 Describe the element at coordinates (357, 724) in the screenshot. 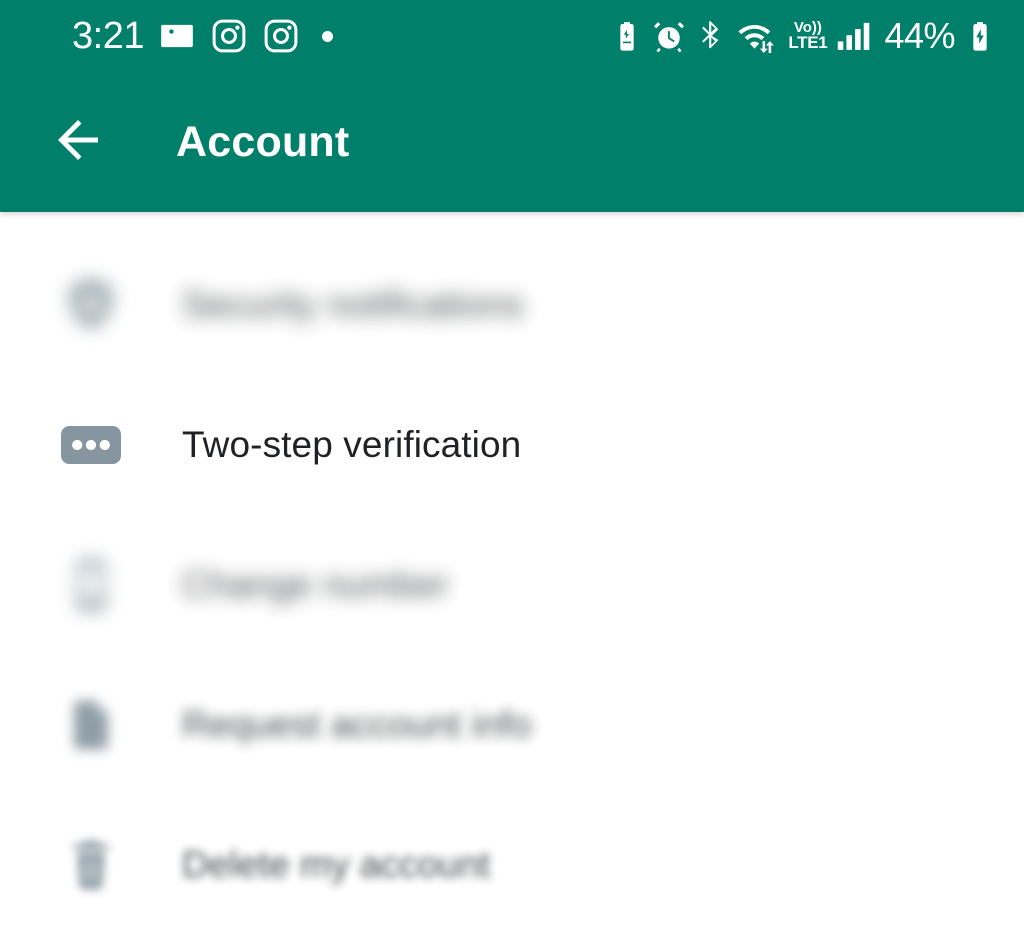

I see `list-item-label: Request account info` at that location.